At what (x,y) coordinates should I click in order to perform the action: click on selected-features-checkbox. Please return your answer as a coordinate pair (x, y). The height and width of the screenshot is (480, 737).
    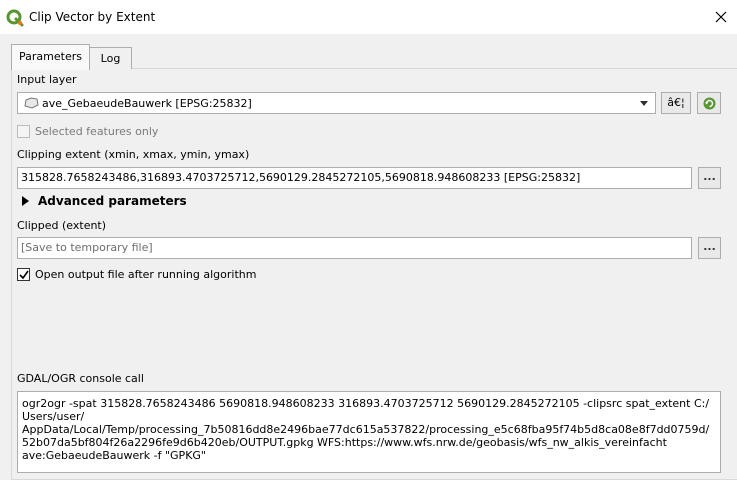
    Looking at the image, I should click on (23, 131).